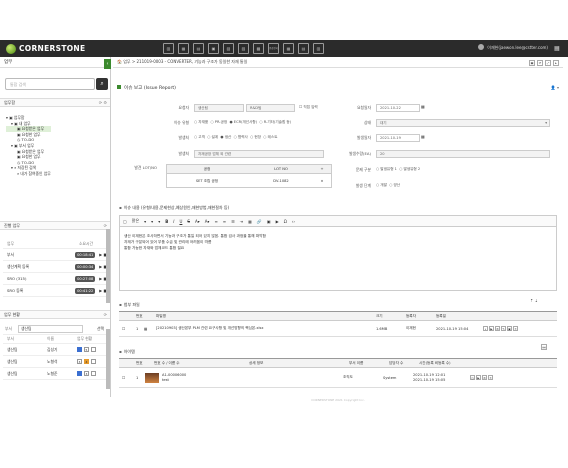 The image size is (568, 468). What do you see at coordinates (107, 64) in the screenshot?
I see `collapse-panel-button: ‹` at bounding box center [107, 64].